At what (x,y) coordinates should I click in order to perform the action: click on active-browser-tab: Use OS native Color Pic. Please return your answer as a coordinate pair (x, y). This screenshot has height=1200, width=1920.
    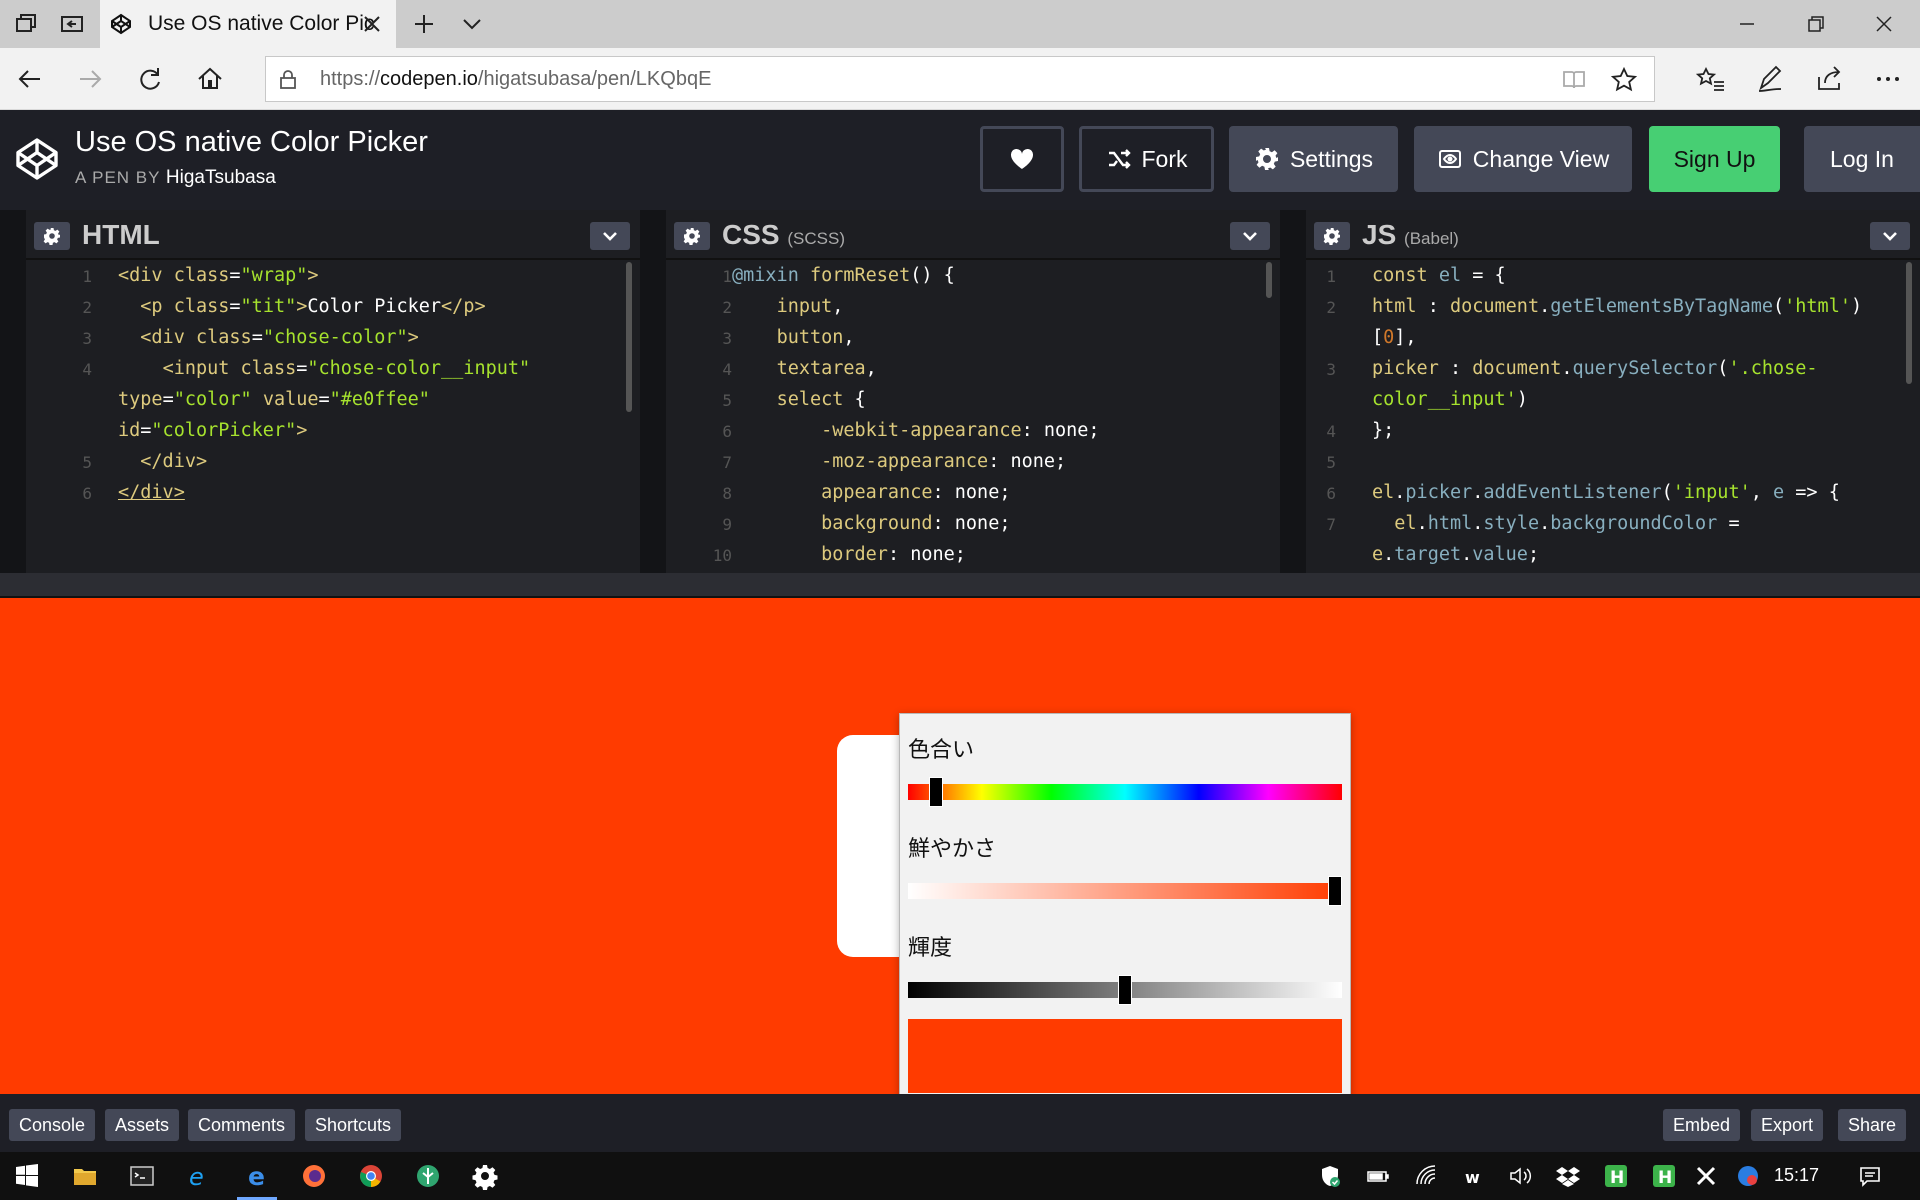
    Looking at the image, I should click on (248, 24).